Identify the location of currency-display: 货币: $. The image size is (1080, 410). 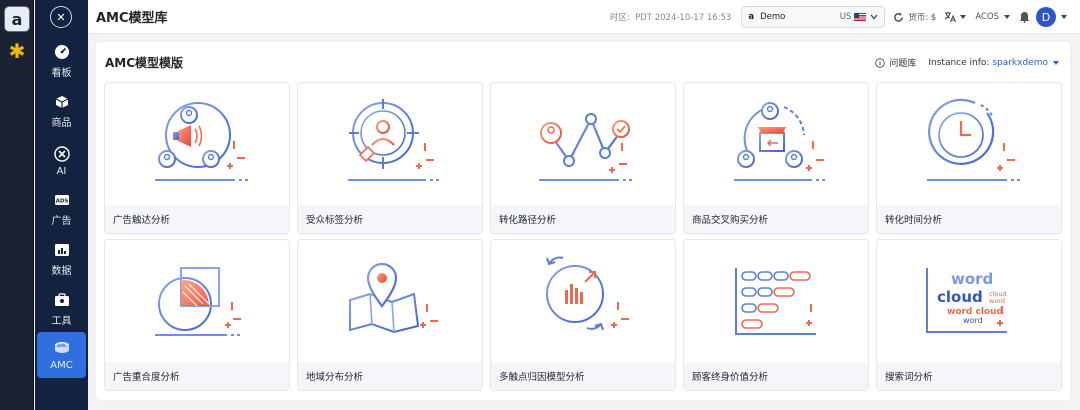
(922, 18).